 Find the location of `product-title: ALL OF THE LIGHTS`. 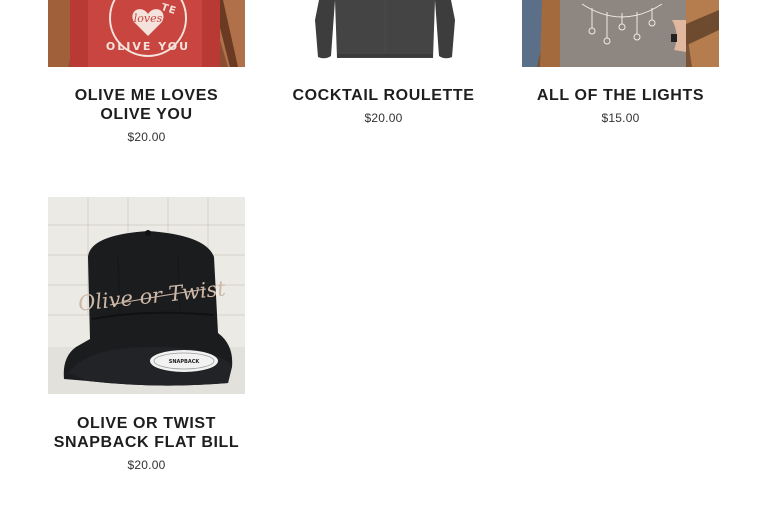

product-title: ALL OF THE LIGHTS is located at coordinates (620, 95).